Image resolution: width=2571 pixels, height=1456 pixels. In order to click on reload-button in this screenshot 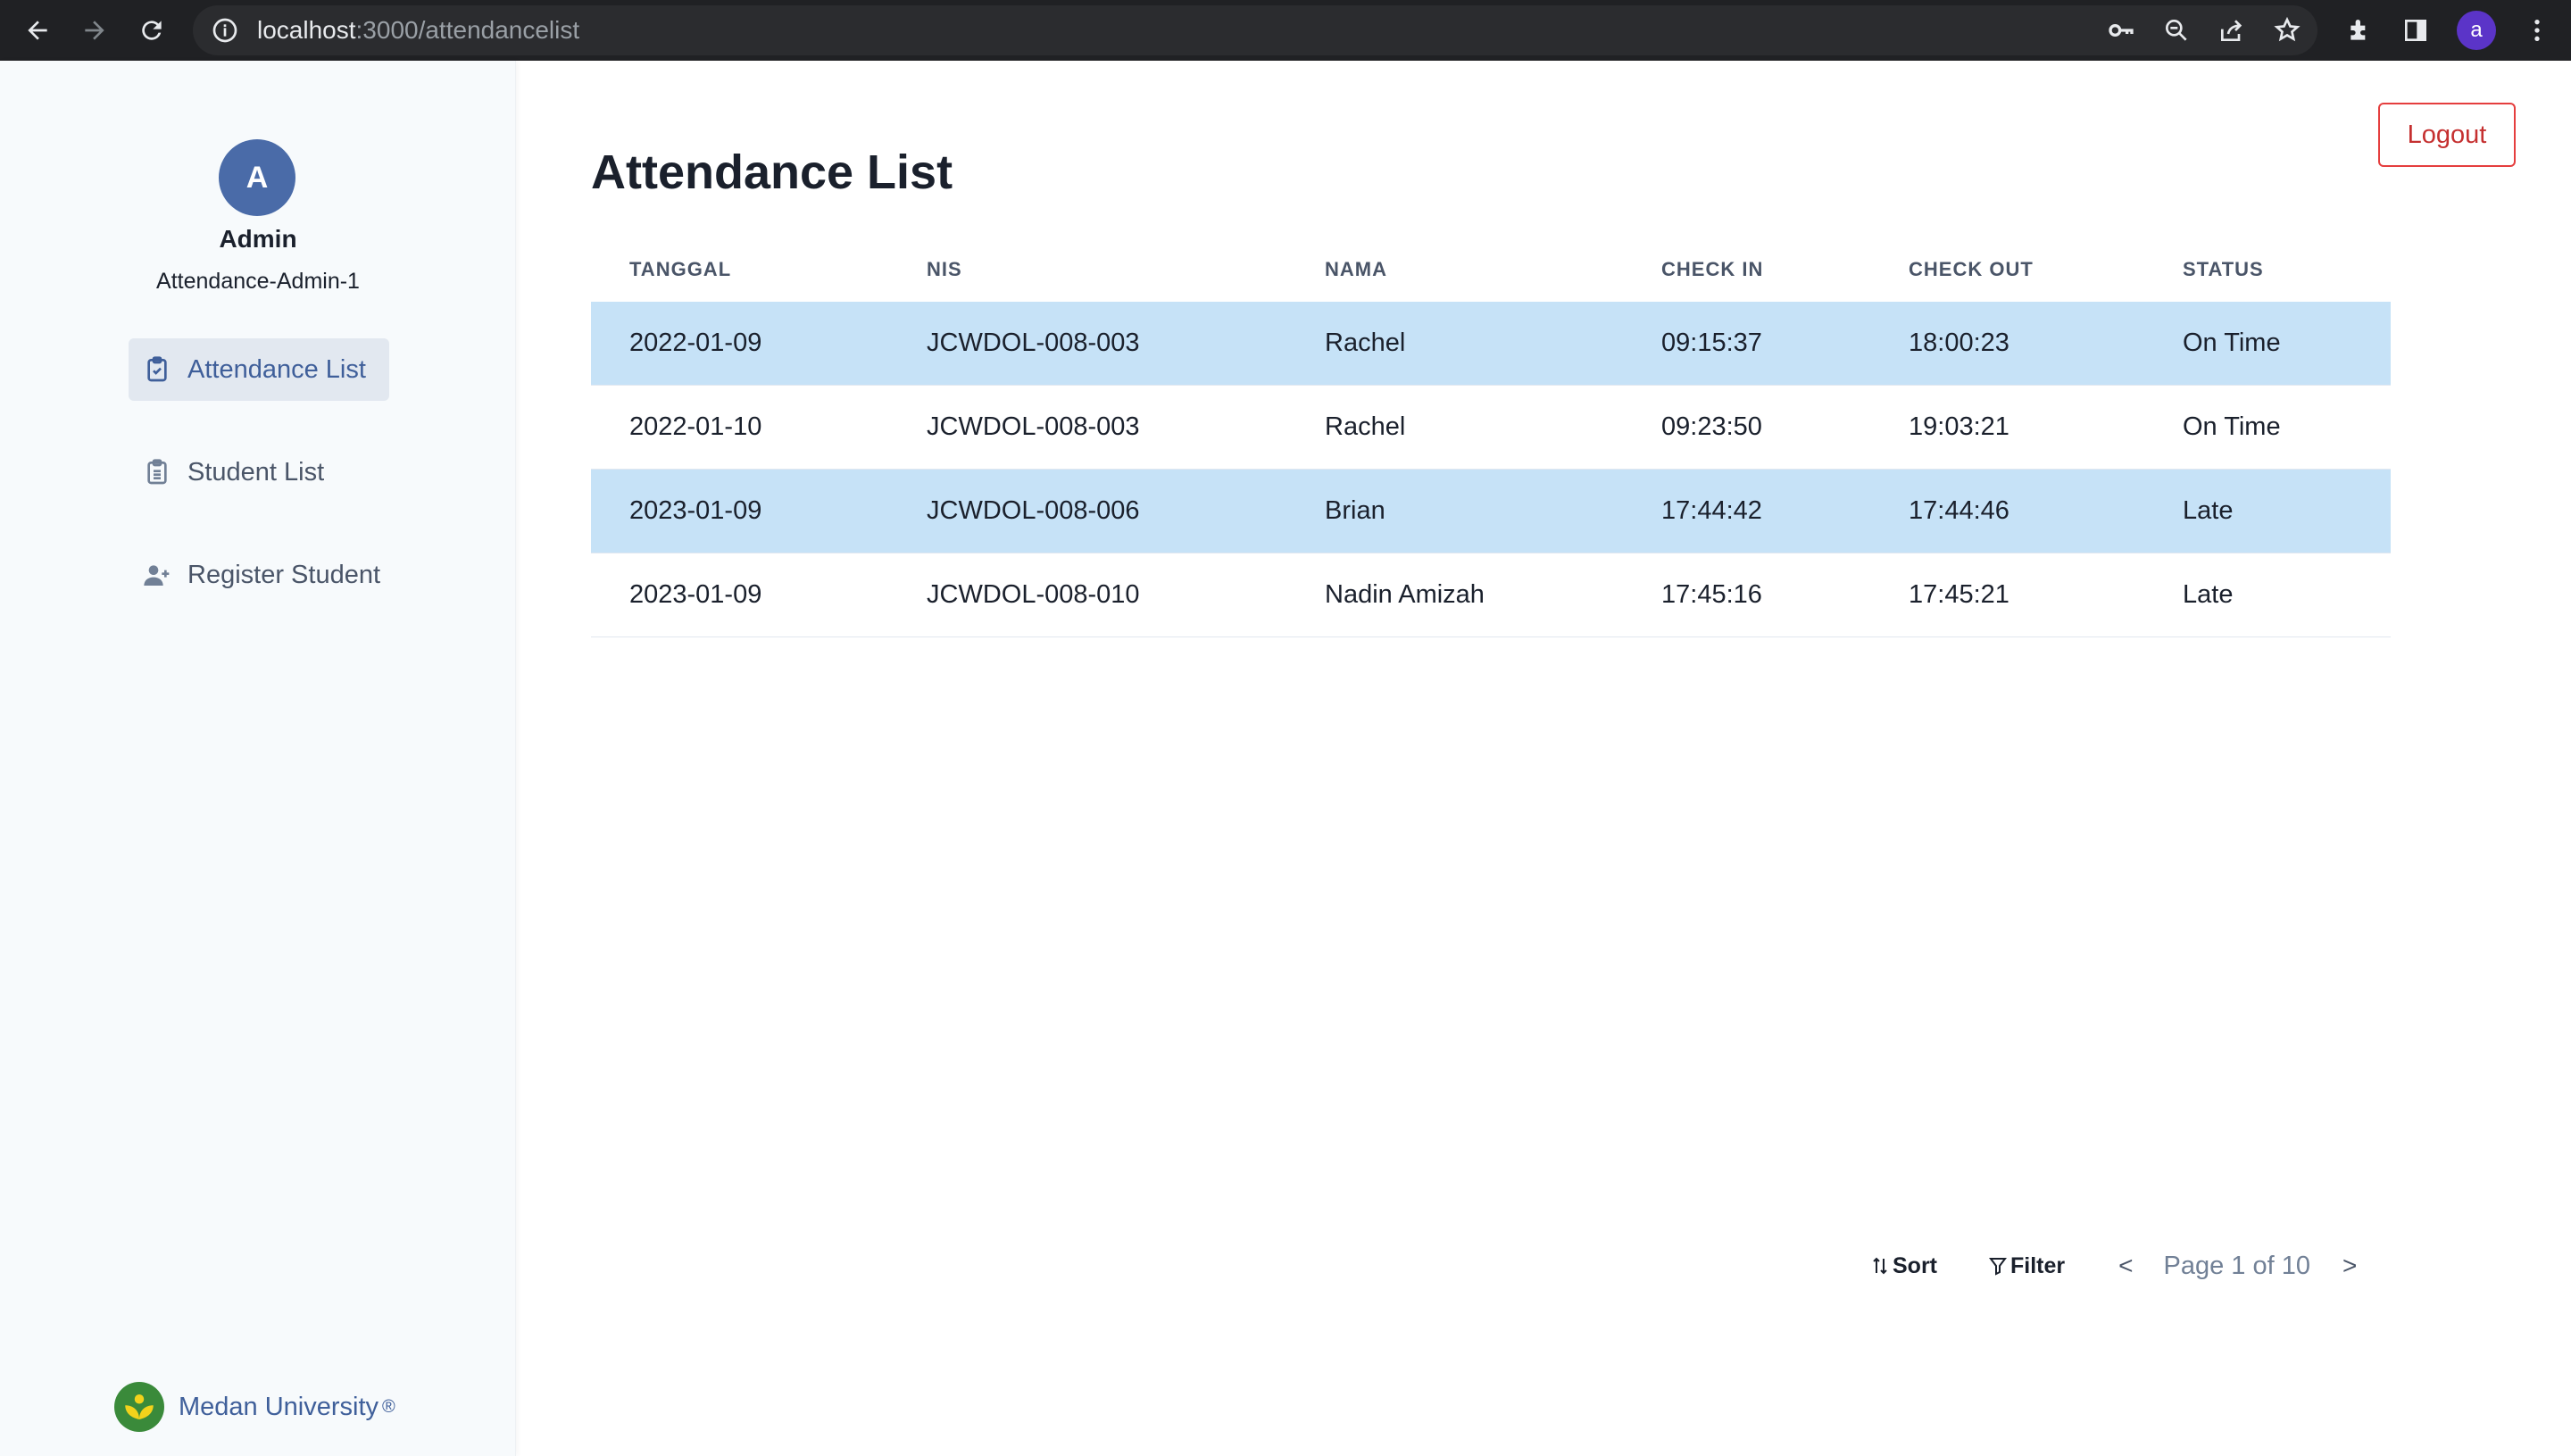, I will do `click(151, 31)`.